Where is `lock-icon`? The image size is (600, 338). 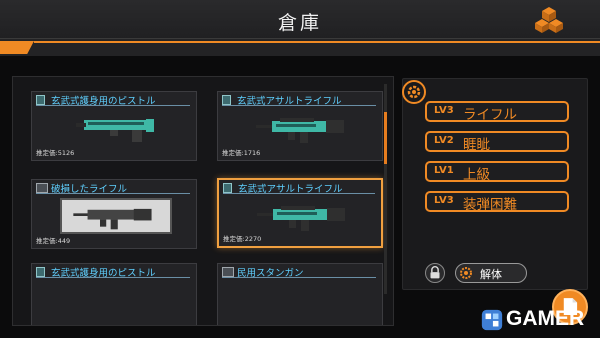 lock-icon is located at coordinates (435, 272).